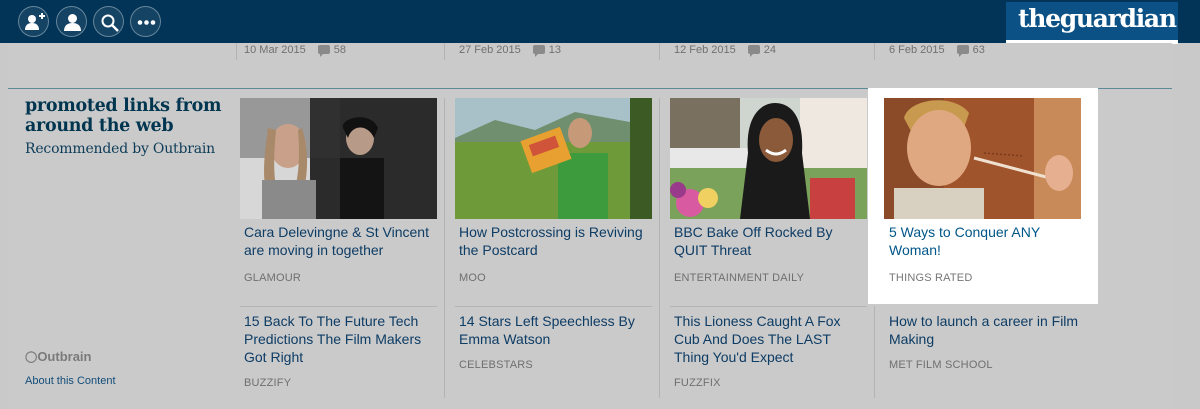  Describe the element at coordinates (268, 383) in the screenshot. I see `card-source: BUZZIFY` at that location.